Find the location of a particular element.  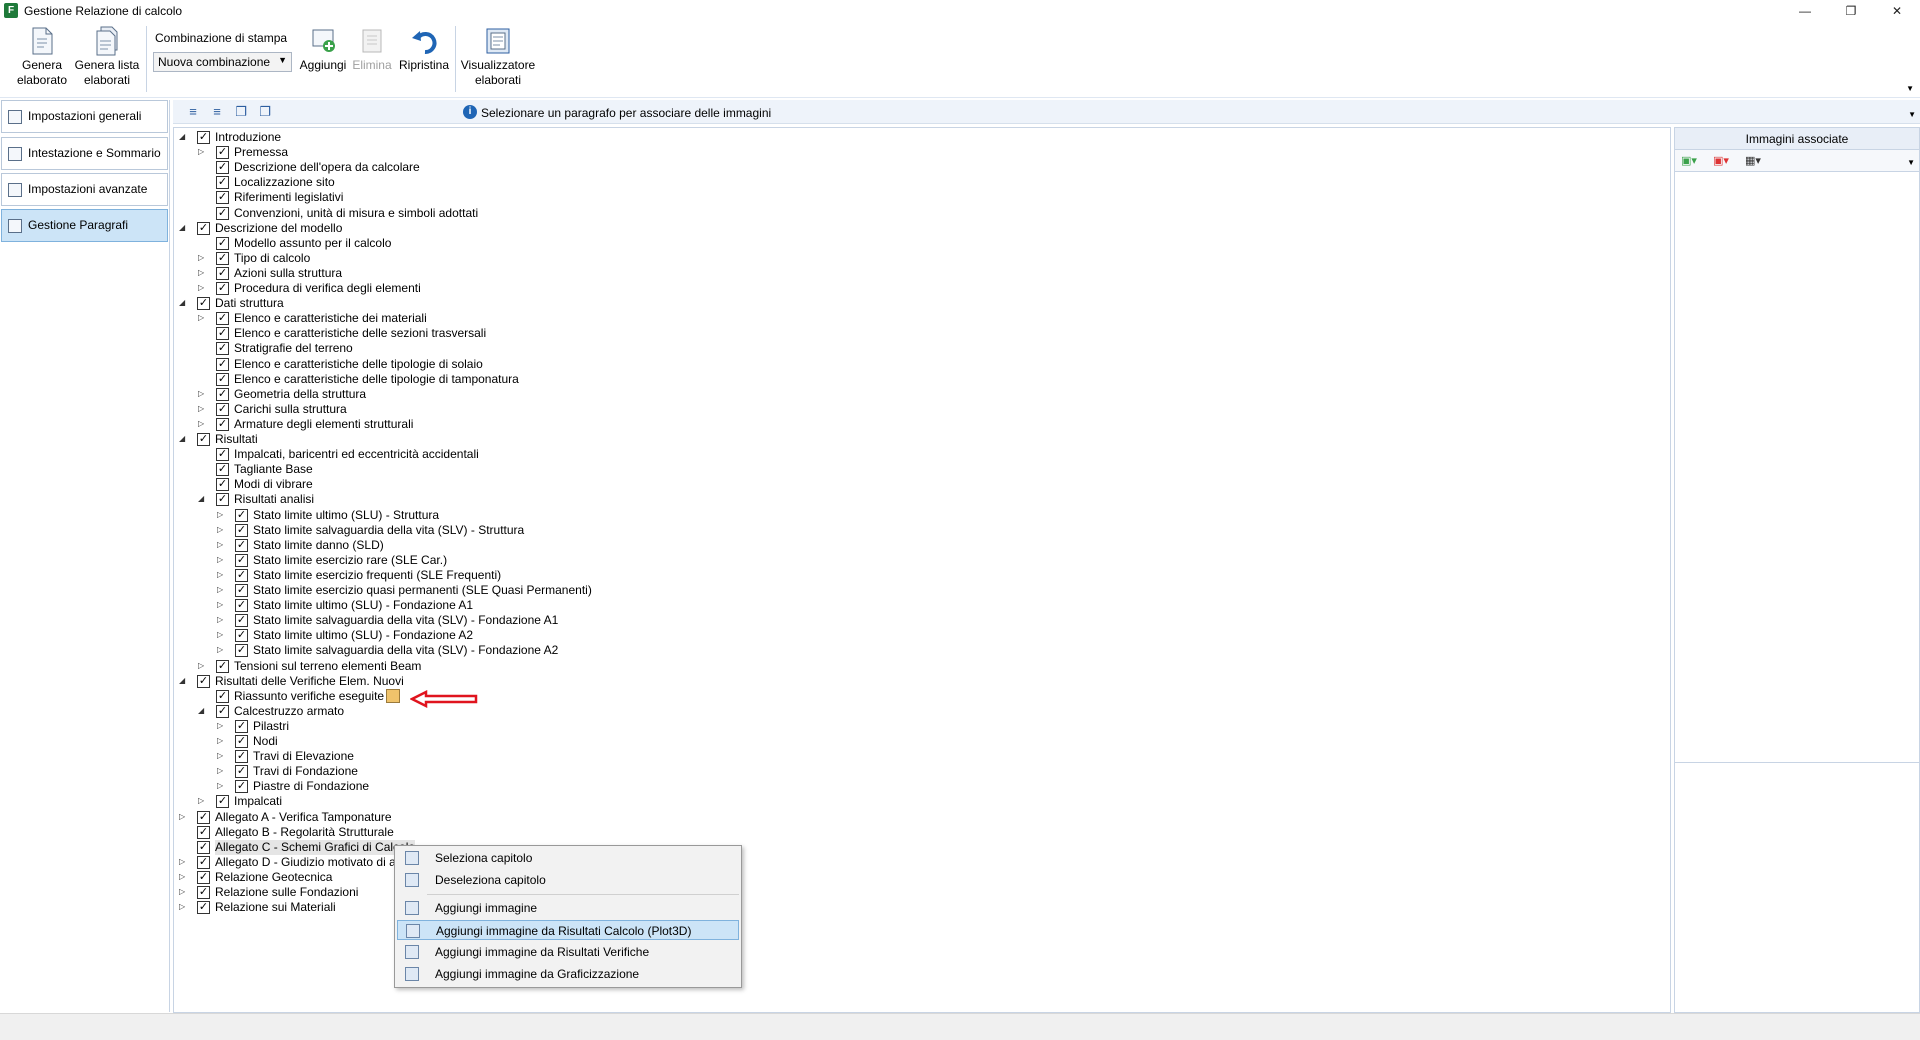

sidebar-item-gestione-paragrafi: Gestione Paragrafi is located at coordinates (84, 225).